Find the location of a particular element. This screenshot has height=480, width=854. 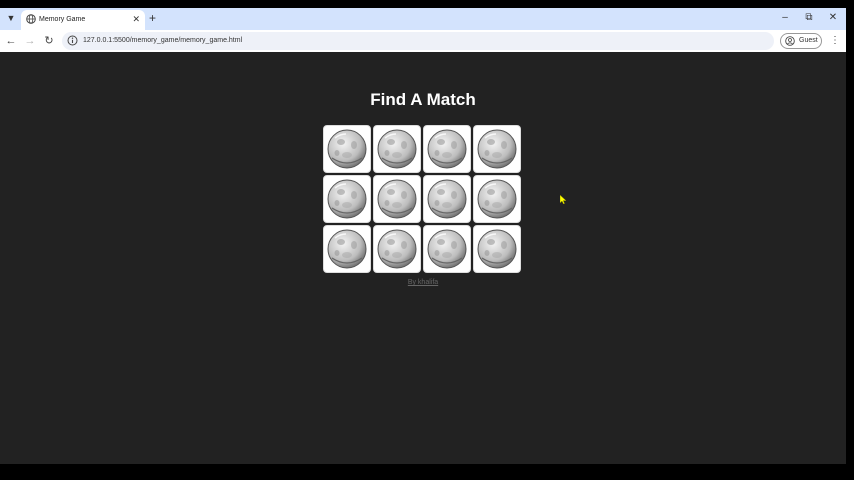

mouse-cursor-icon is located at coordinates (563, 199).